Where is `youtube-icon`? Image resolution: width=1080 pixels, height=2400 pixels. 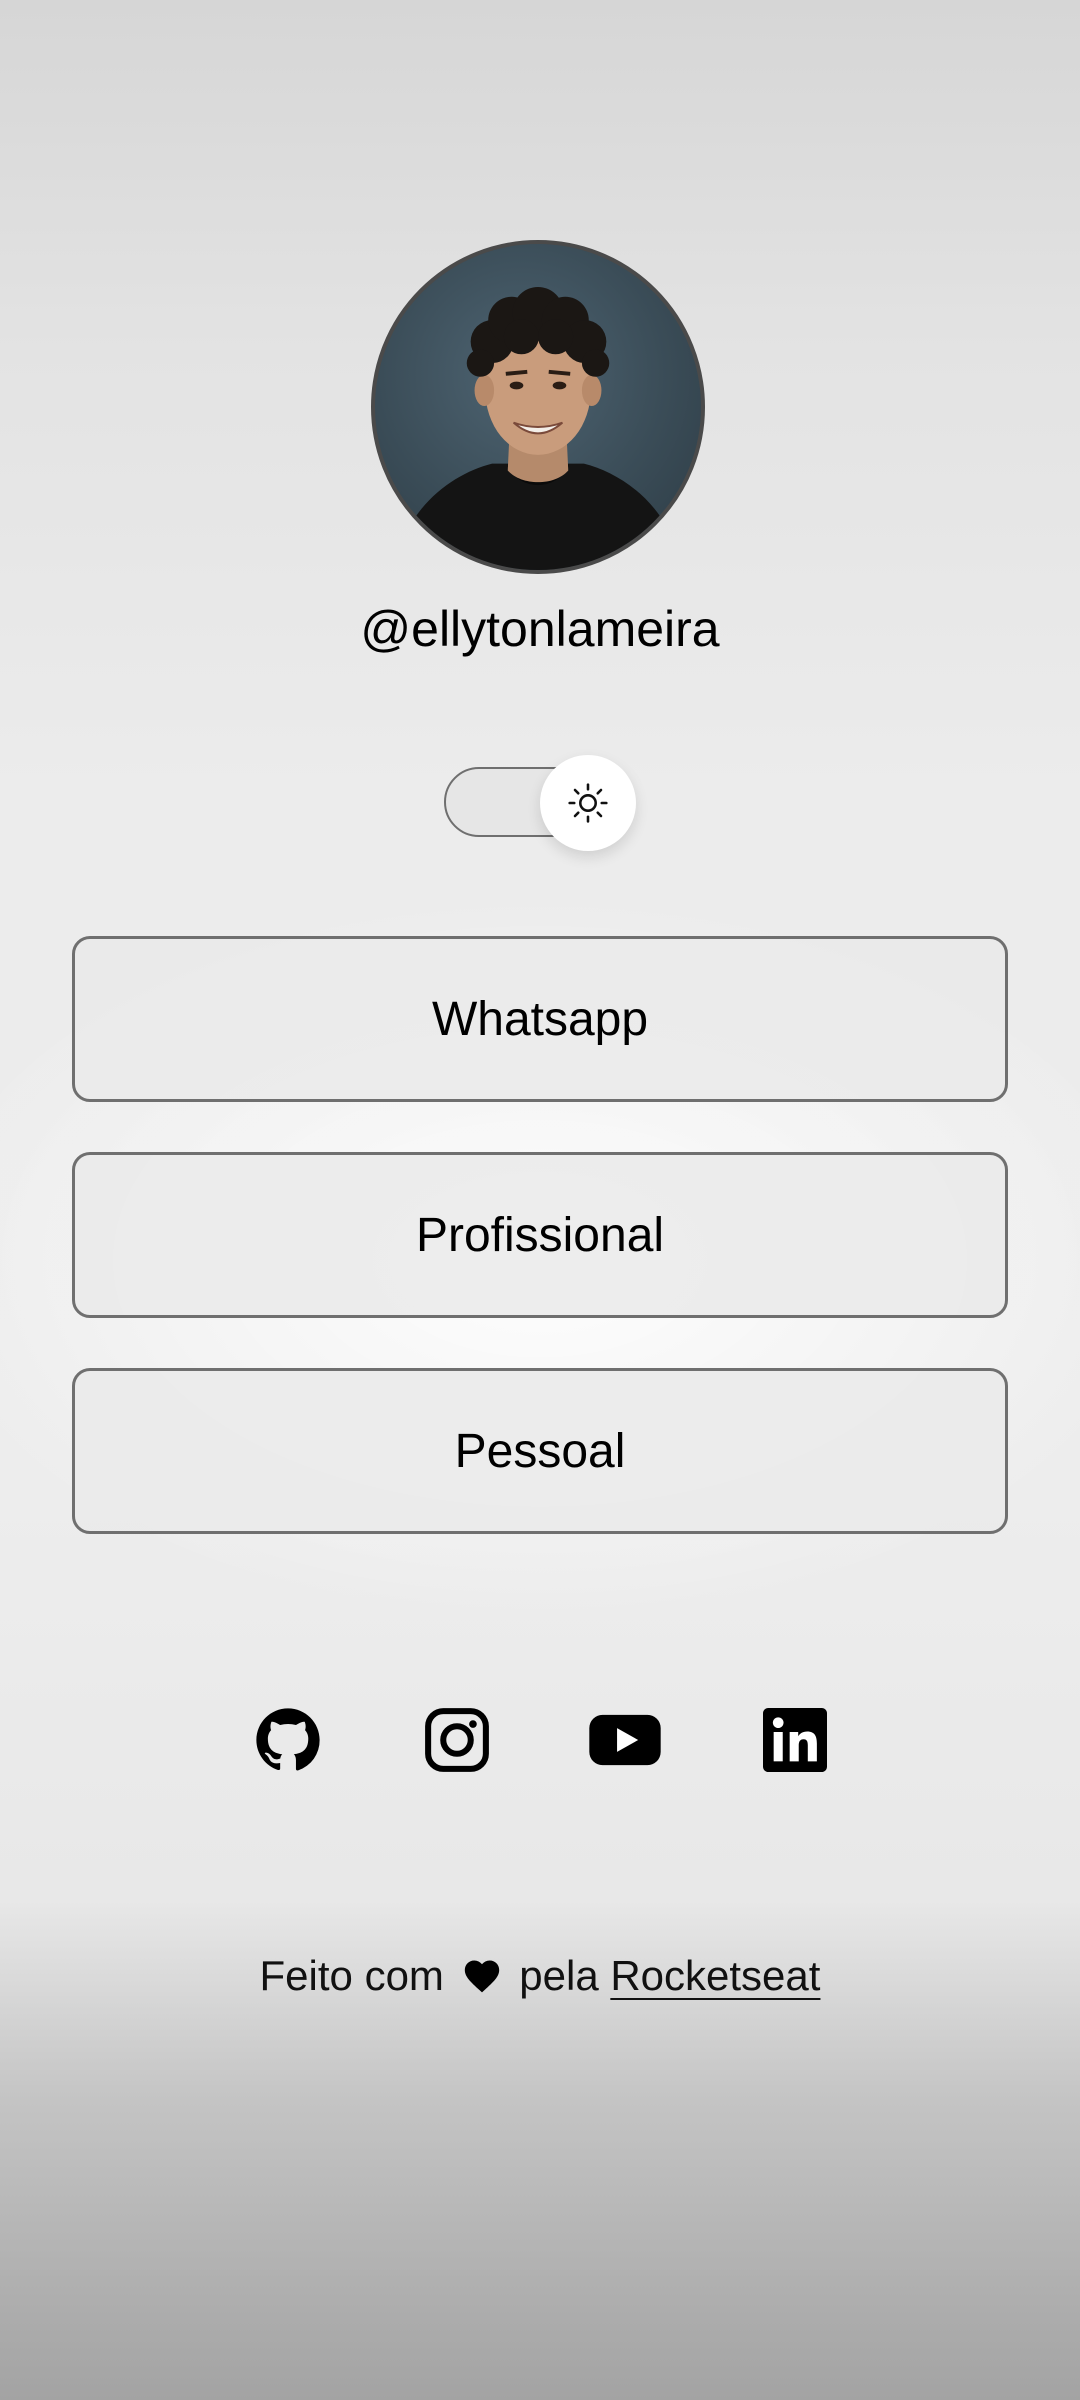 youtube-icon is located at coordinates (625, 1740).